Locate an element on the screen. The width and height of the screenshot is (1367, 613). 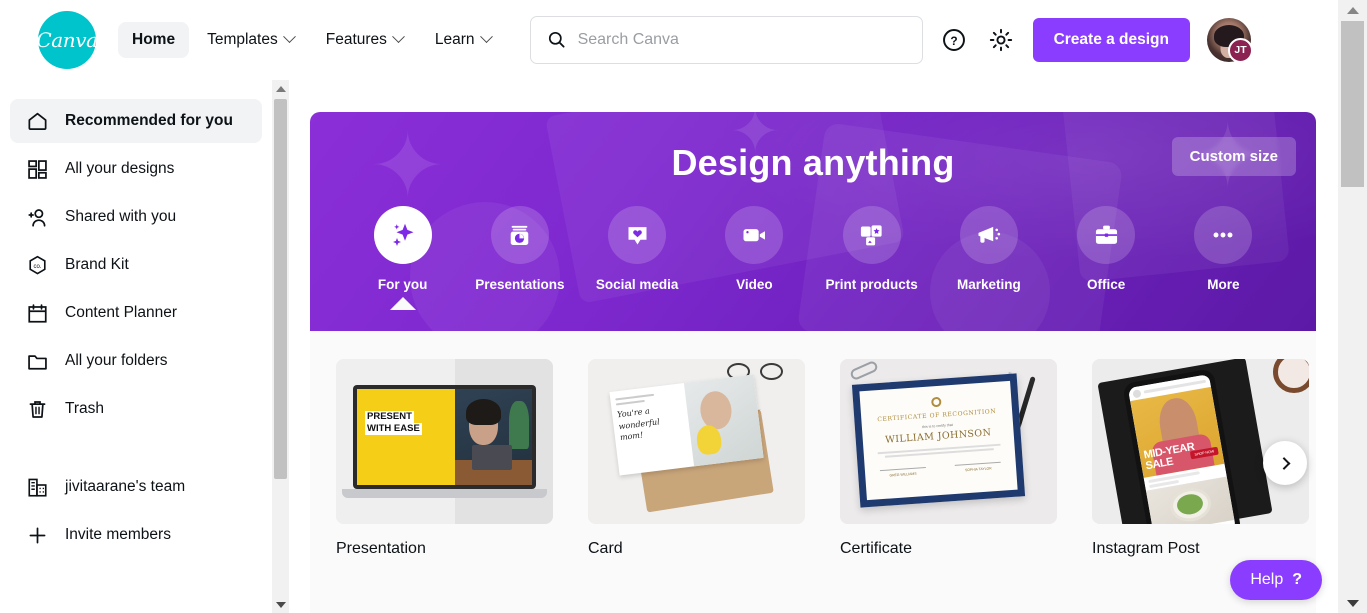
category-label: Video is located at coordinates (754, 284).